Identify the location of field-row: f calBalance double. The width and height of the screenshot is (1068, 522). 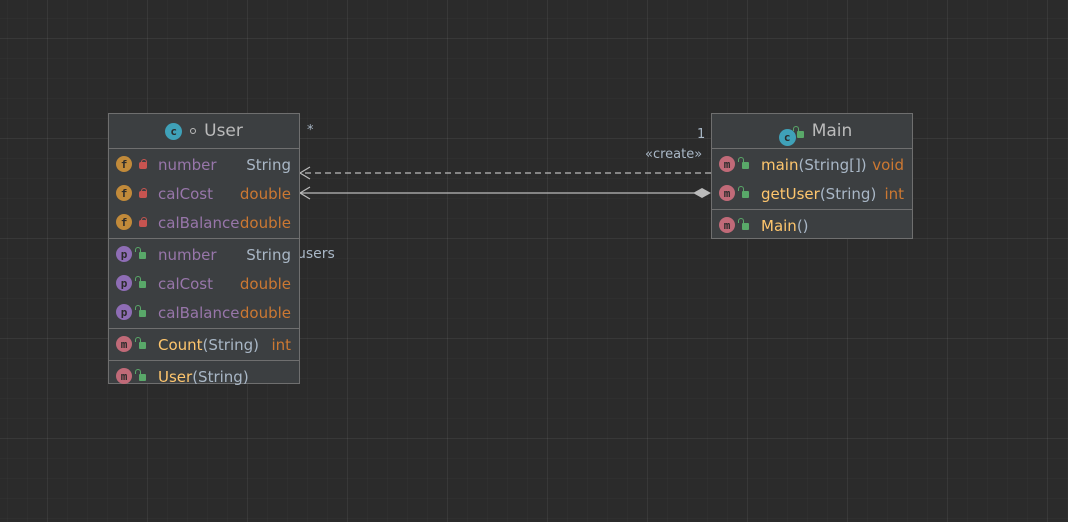
(204, 222).